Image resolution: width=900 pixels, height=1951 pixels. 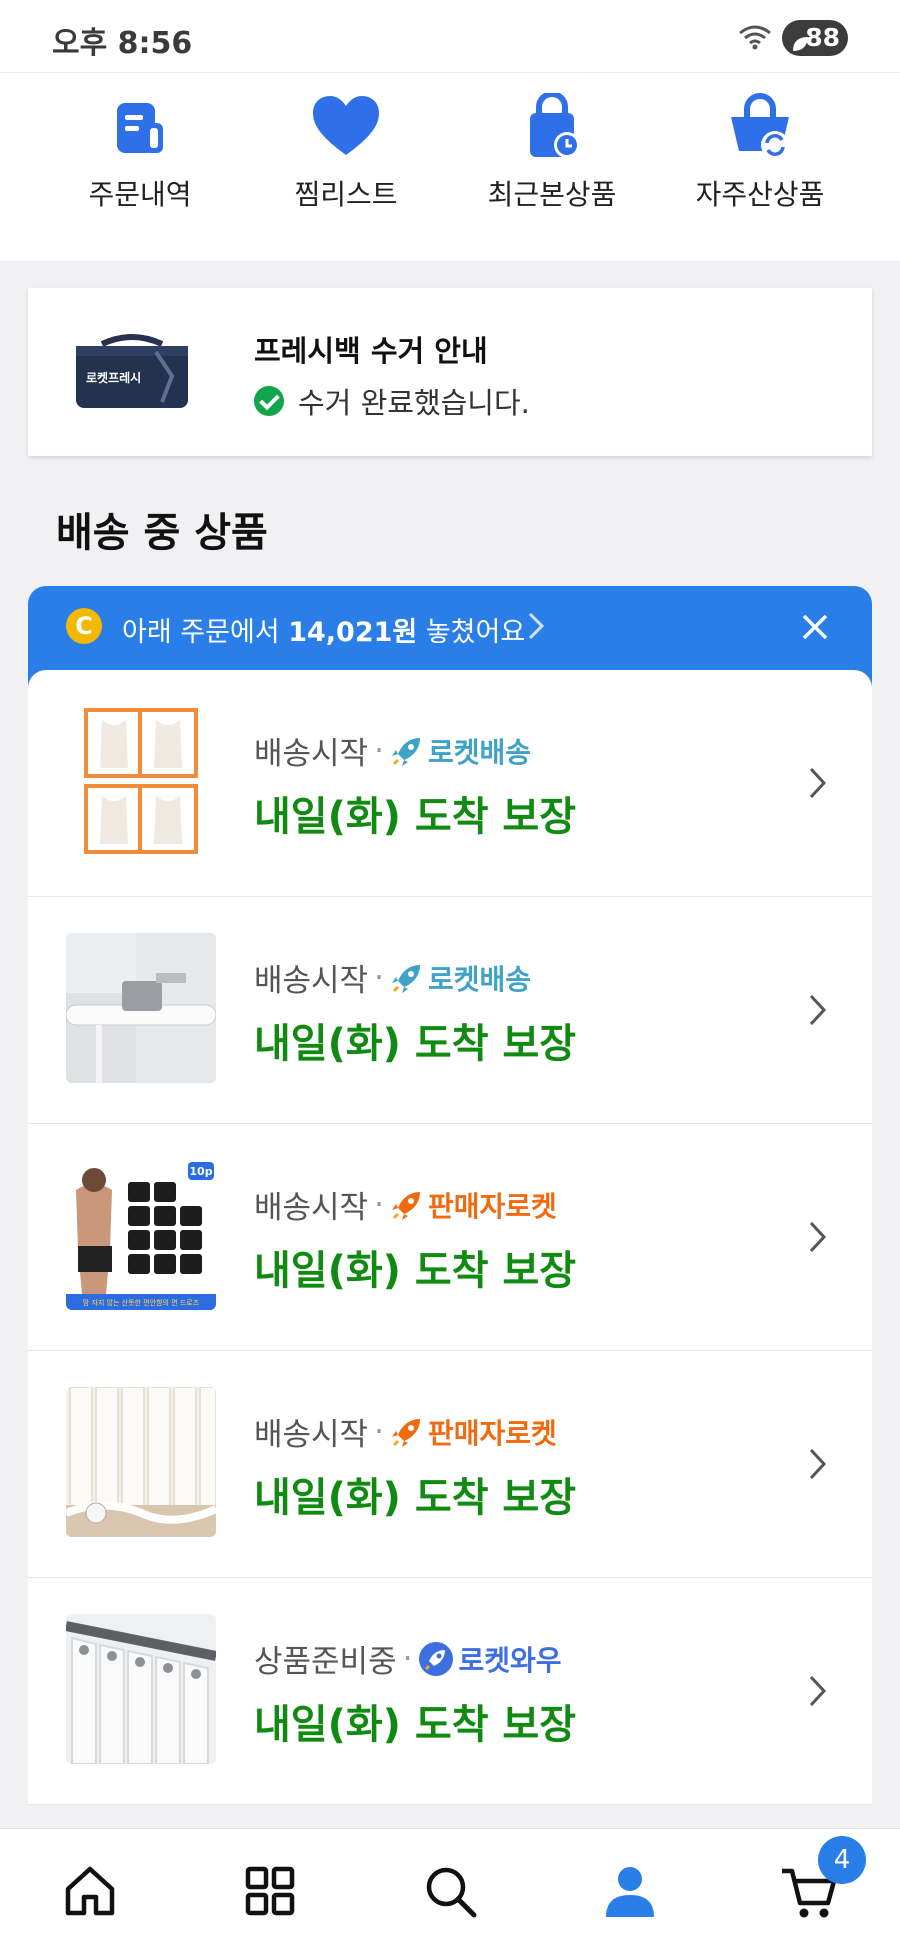 What do you see at coordinates (269, 401) in the screenshot?
I see `check-circle-icon` at bounding box center [269, 401].